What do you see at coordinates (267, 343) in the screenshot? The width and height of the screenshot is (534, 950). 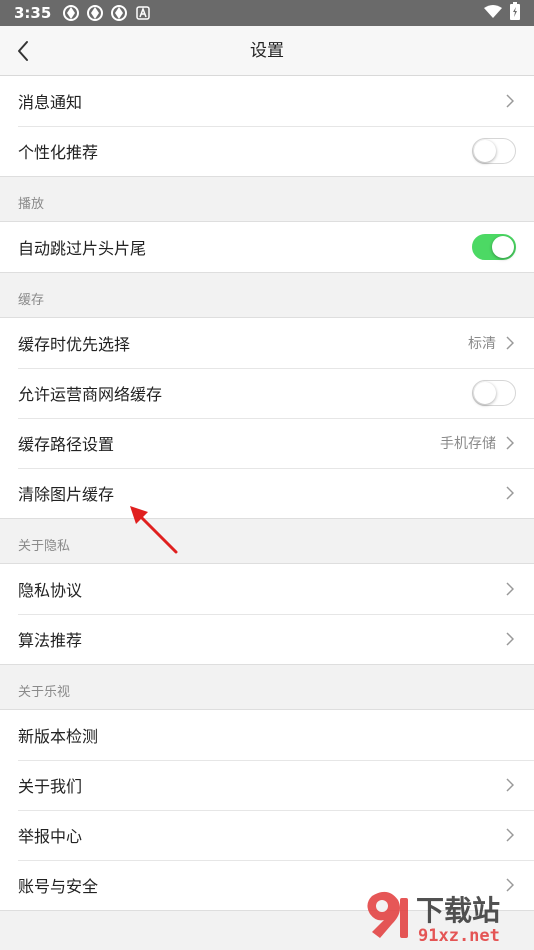 I see `setting-cache-quality: 缓存时优先选择 标清` at bounding box center [267, 343].